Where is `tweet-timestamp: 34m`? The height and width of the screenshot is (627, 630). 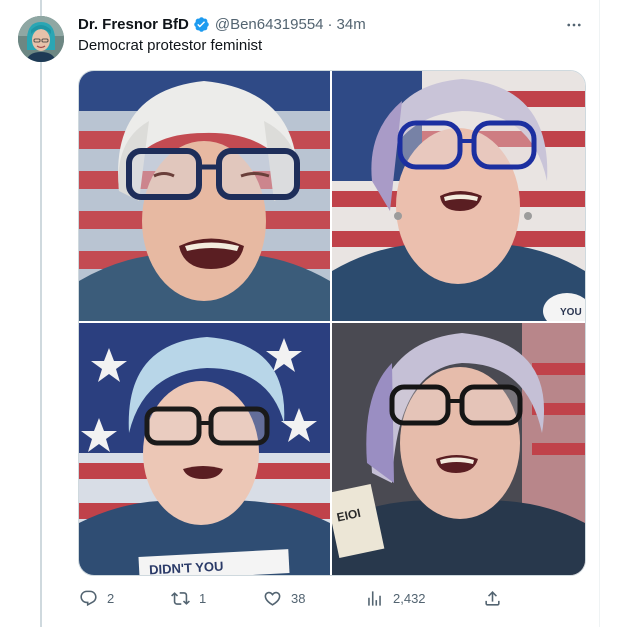
tweet-timestamp: 34m is located at coordinates (351, 24).